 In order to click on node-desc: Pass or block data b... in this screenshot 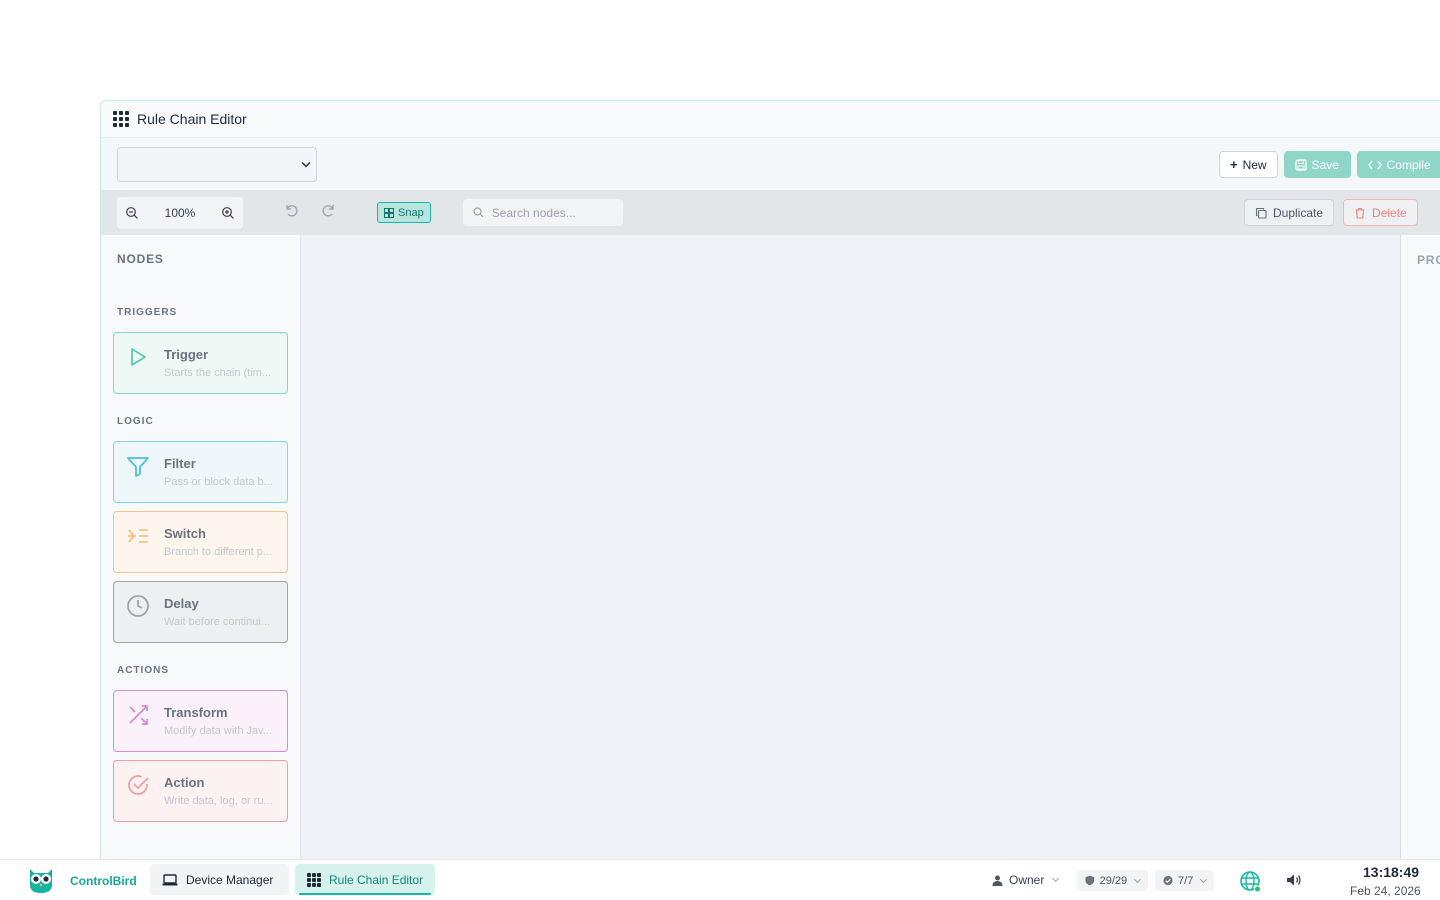, I will do `click(218, 482)`.